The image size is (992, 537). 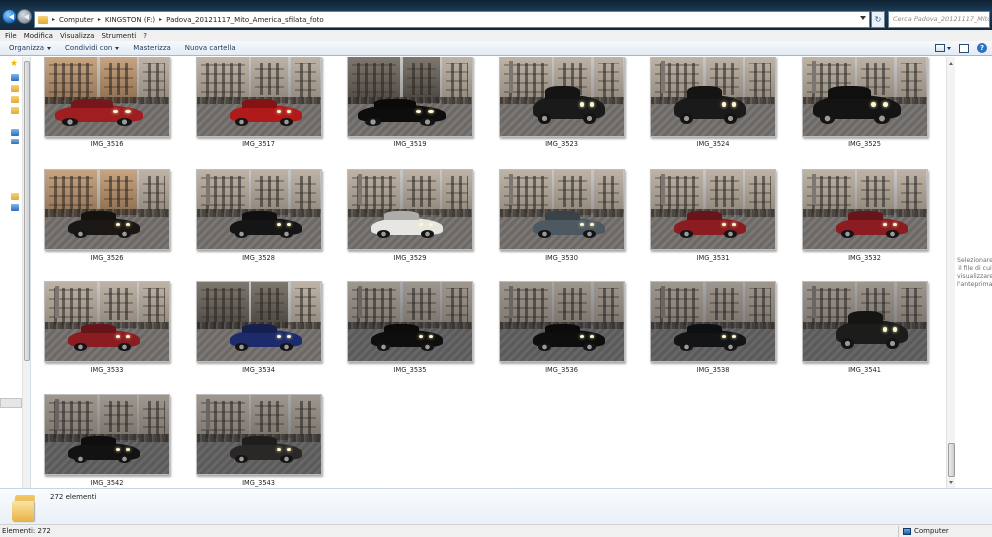 I want to click on breadcrumb-computer: Computer, so click(x=76, y=20).